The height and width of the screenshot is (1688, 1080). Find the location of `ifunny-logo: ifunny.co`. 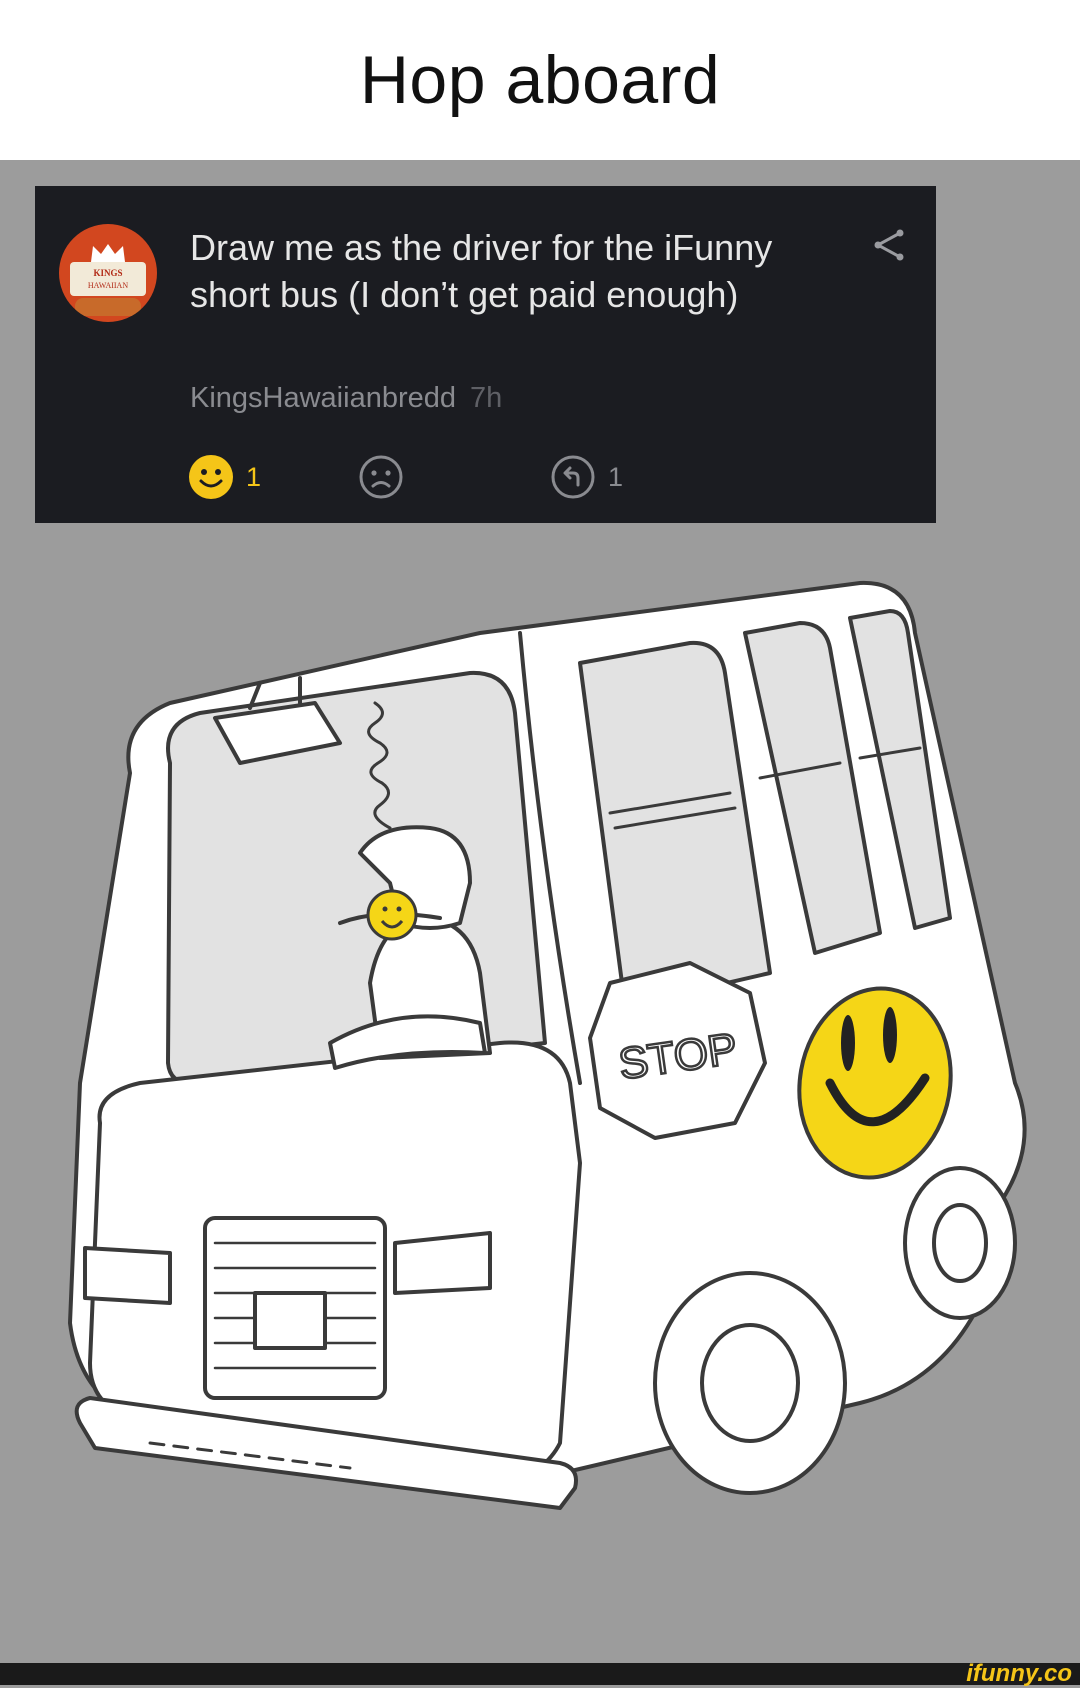

ifunny-logo: ifunny.co is located at coordinates (1019, 1674).